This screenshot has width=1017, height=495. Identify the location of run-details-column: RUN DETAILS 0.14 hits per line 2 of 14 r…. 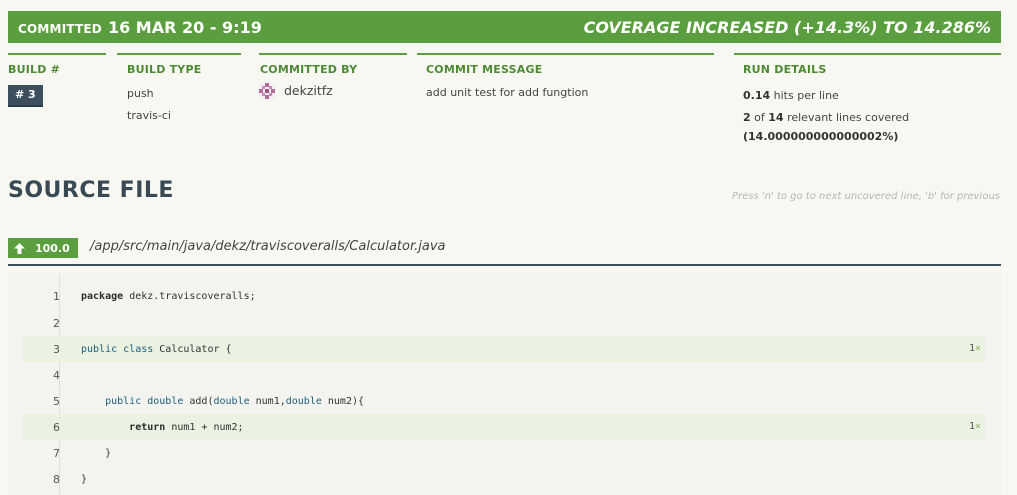
(867, 98).